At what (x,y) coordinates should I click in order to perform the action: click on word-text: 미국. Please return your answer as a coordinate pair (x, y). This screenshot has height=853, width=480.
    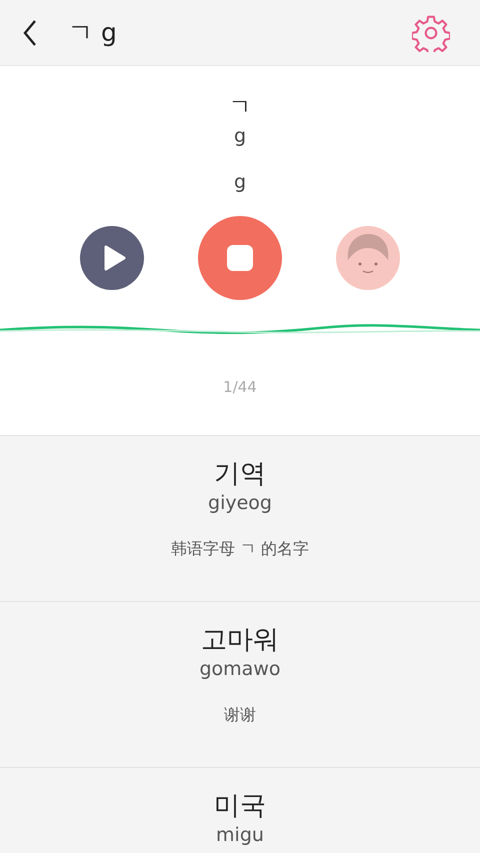
    Looking at the image, I should click on (240, 806).